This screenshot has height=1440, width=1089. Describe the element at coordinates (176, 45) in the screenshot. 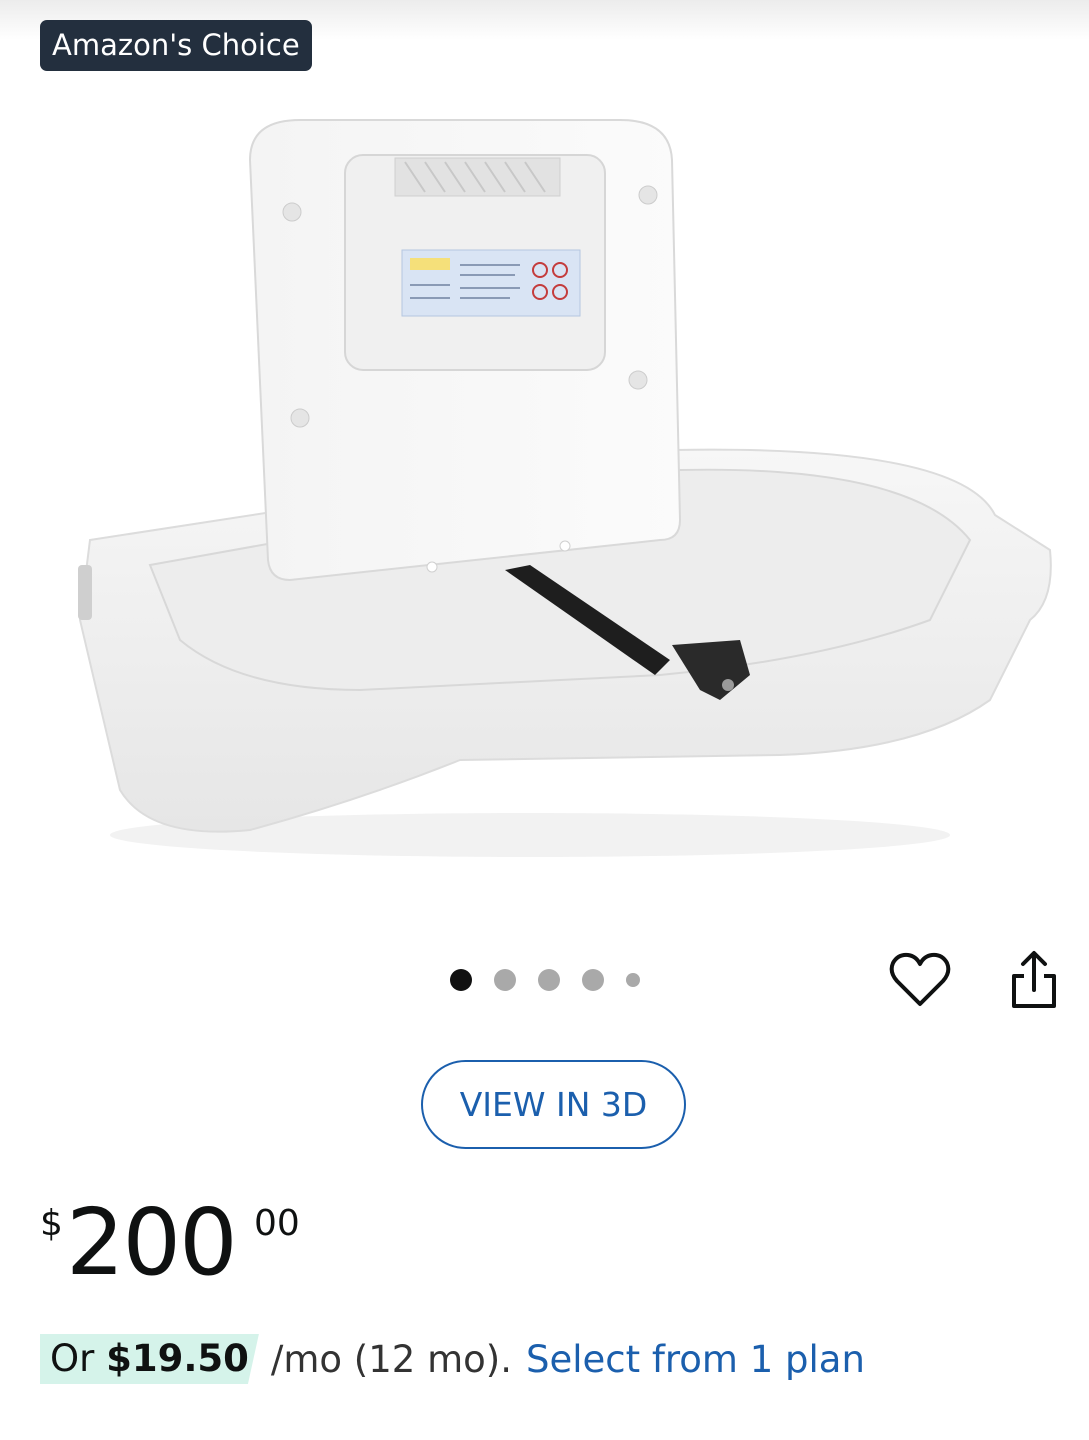

I see `amazons-choice-badge: Amazon's Choice` at that location.